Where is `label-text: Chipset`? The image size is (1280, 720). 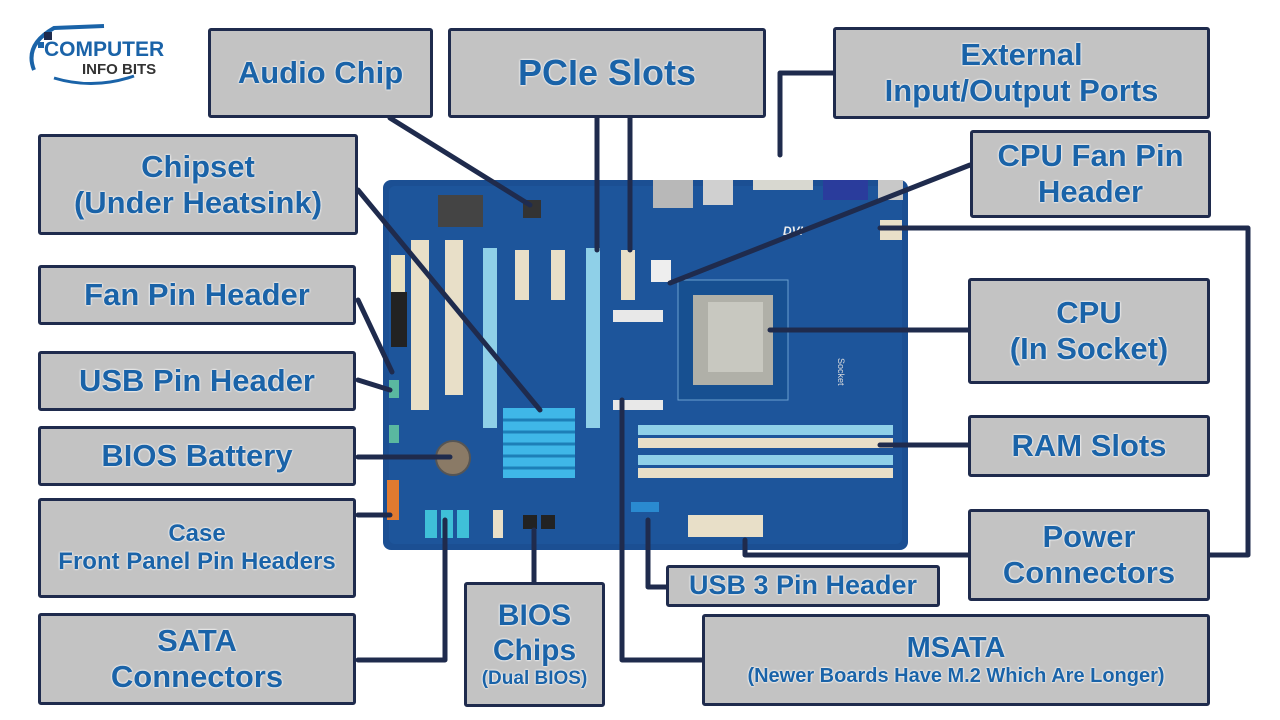 label-text: Chipset is located at coordinates (198, 166).